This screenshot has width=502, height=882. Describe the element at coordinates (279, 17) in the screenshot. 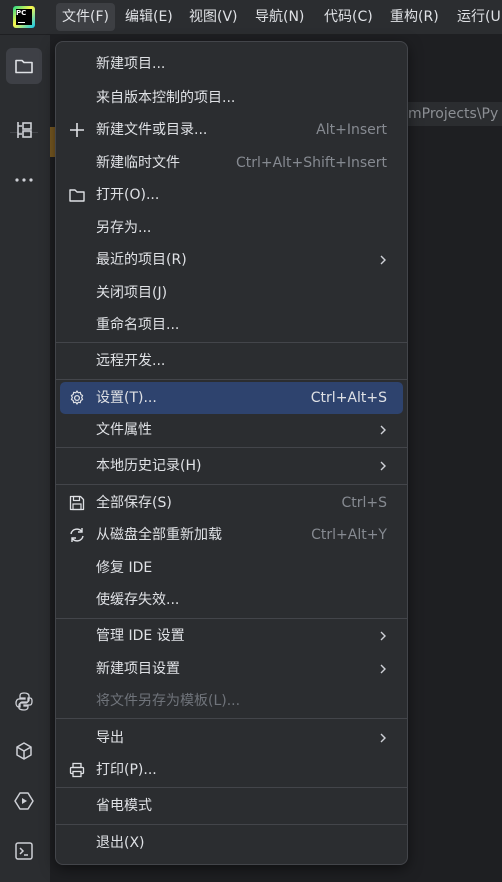

I see `menu-navigate: 导航(N)` at that location.